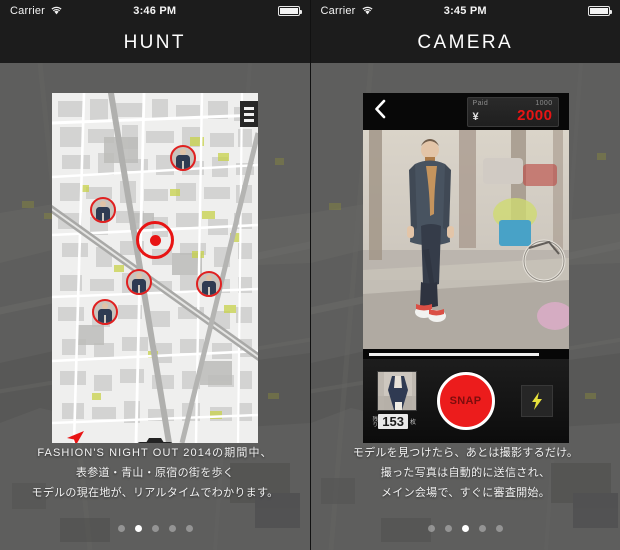  Describe the element at coordinates (544, 103) in the screenshot. I see `paid-value: 1000` at that location.